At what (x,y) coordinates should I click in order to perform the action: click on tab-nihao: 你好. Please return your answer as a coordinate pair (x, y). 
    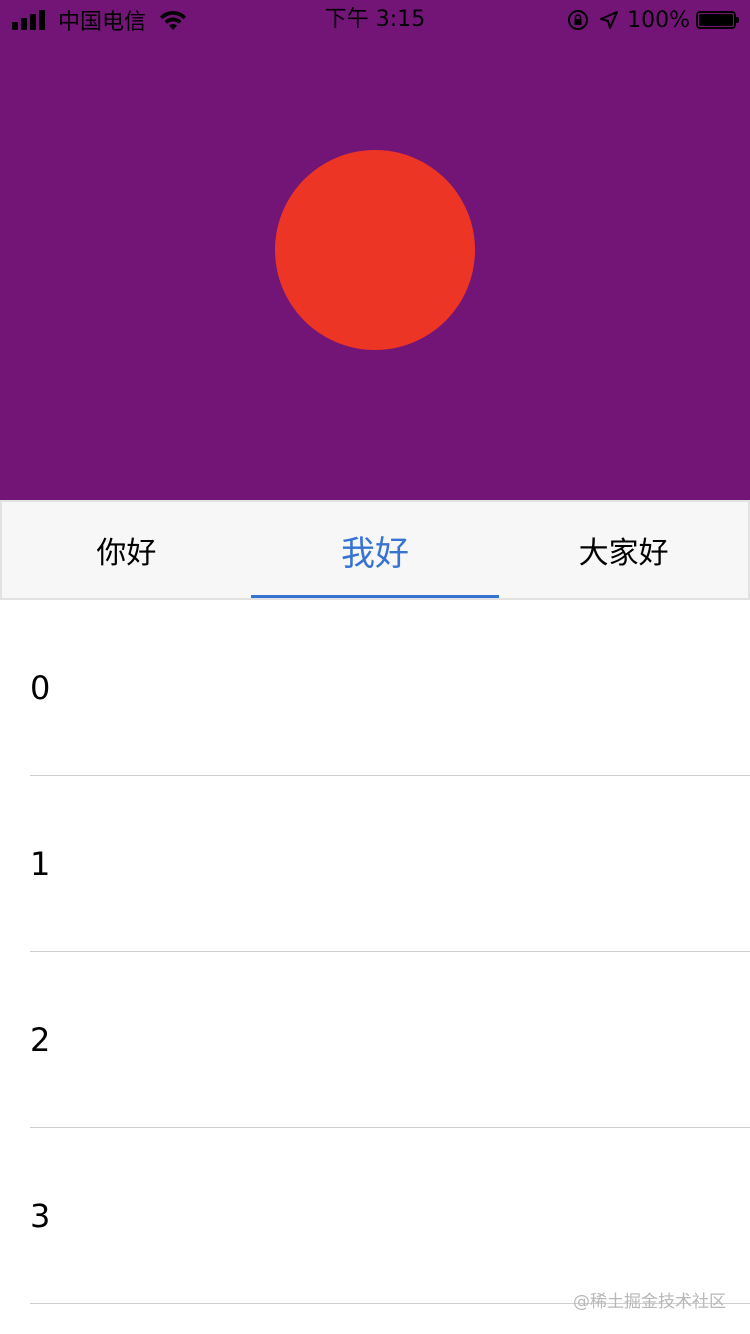
    Looking at the image, I should click on (126, 550).